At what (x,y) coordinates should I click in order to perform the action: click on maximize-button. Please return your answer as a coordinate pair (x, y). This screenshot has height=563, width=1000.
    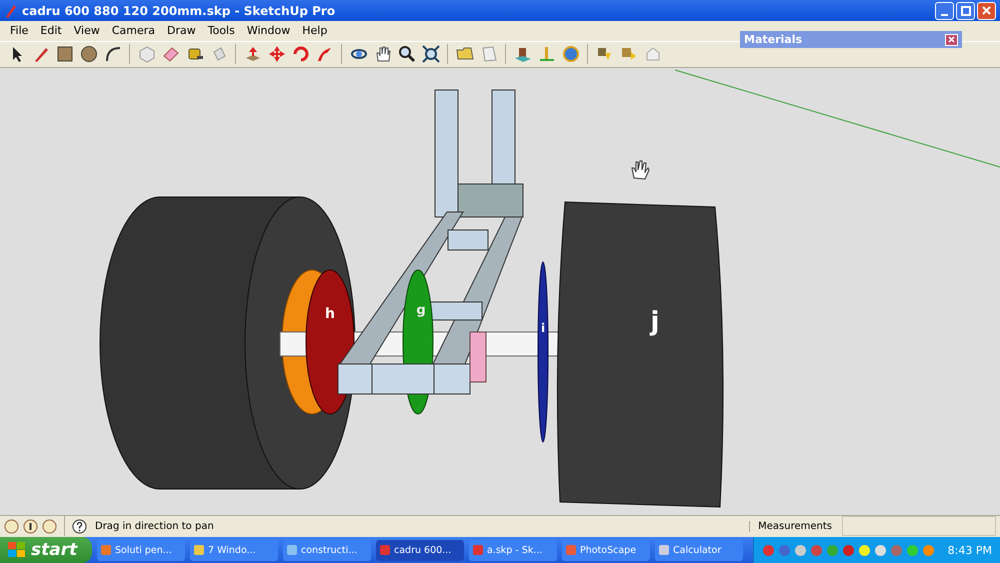
    Looking at the image, I should click on (965, 11).